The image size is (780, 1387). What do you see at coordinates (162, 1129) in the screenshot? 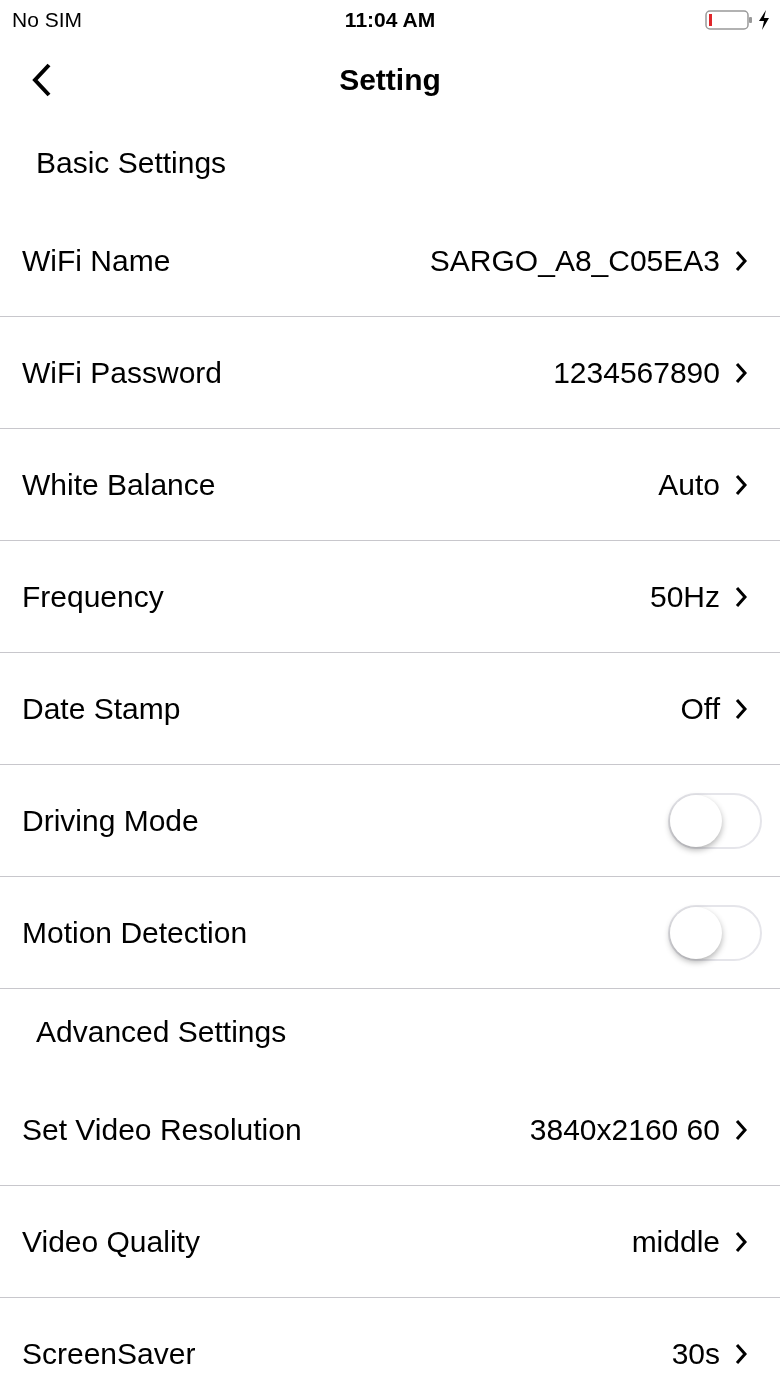
I see `setting-label: Set Video Resolution` at bounding box center [162, 1129].